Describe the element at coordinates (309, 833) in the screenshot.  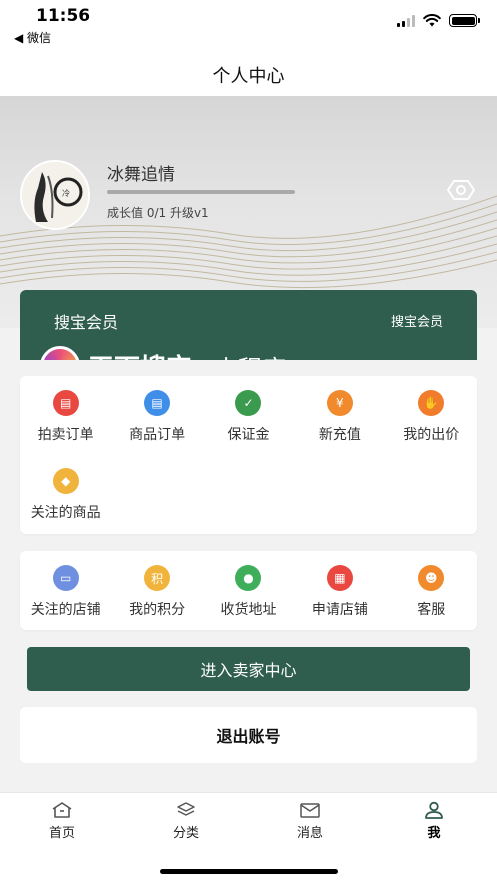
I see `tab-messages-label: 消息` at that location.